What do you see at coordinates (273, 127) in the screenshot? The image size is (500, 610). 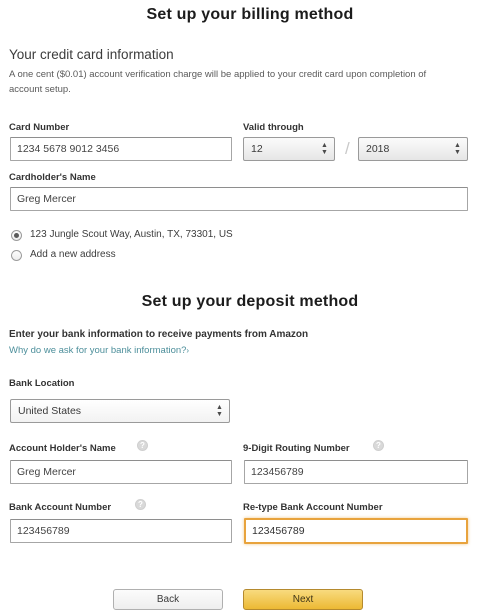 I see `valid-through-label: Valid through` at bounding box center [273, 127].